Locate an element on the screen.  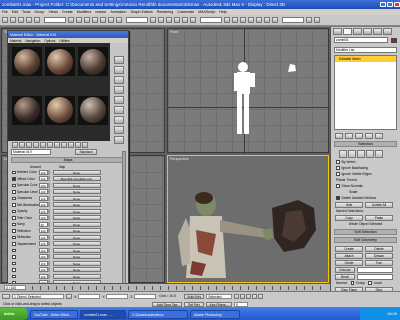
map-slot-button: Map #19 (zombi01.png) is located at coordinates (76, 179).